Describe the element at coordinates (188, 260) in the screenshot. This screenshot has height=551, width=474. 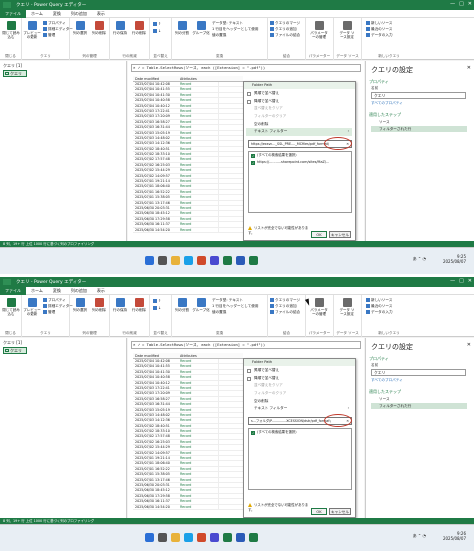
I see `edge-icon` at that location.